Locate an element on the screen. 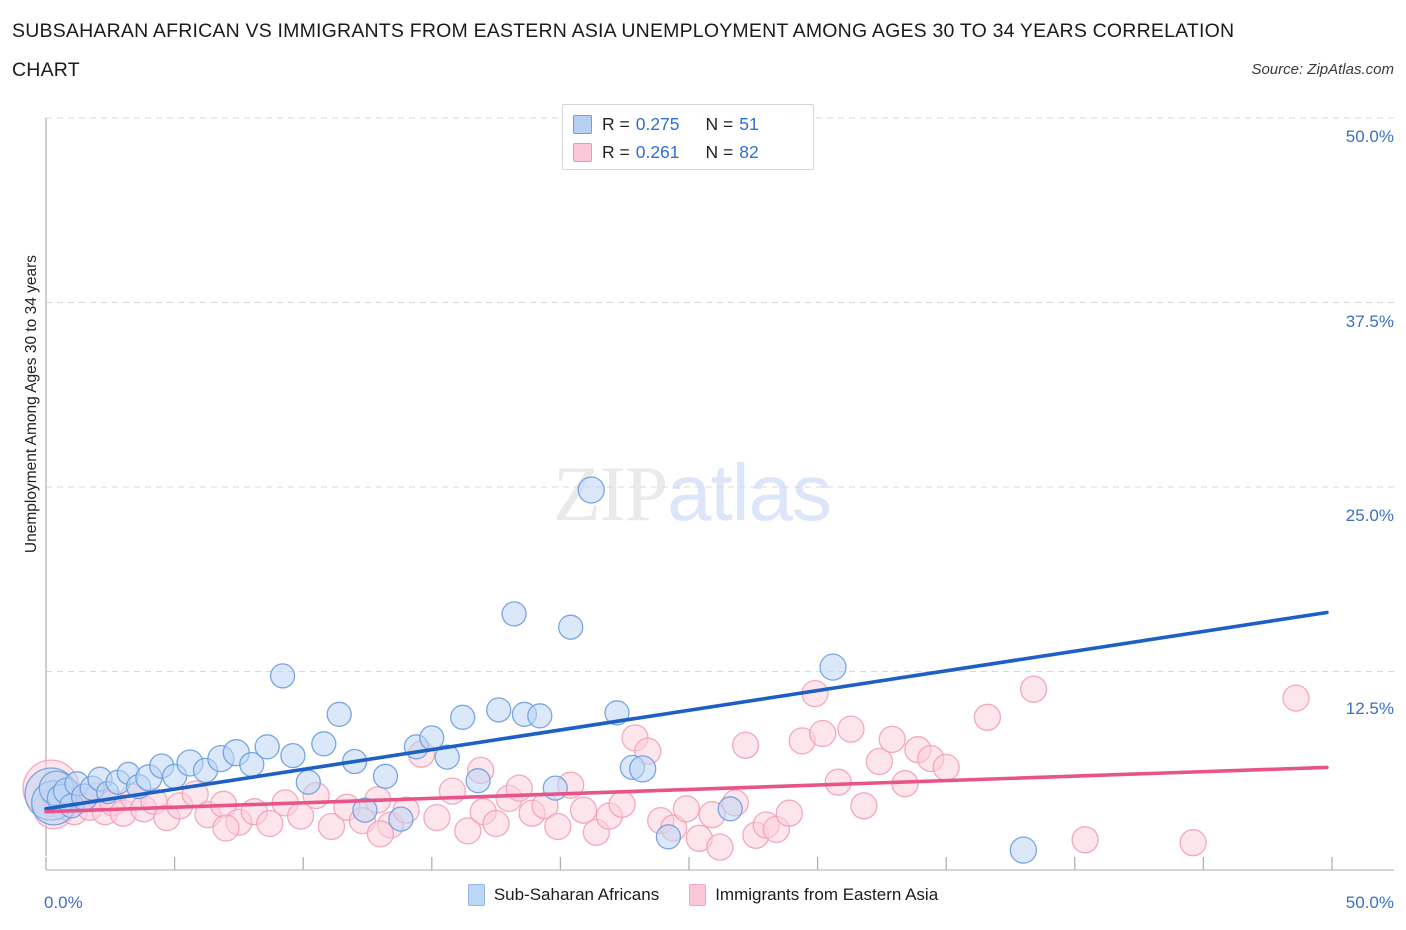 The image size is (1406, 930). stats-r-value-blue: 0.275 is located at coordinates (657, 123).